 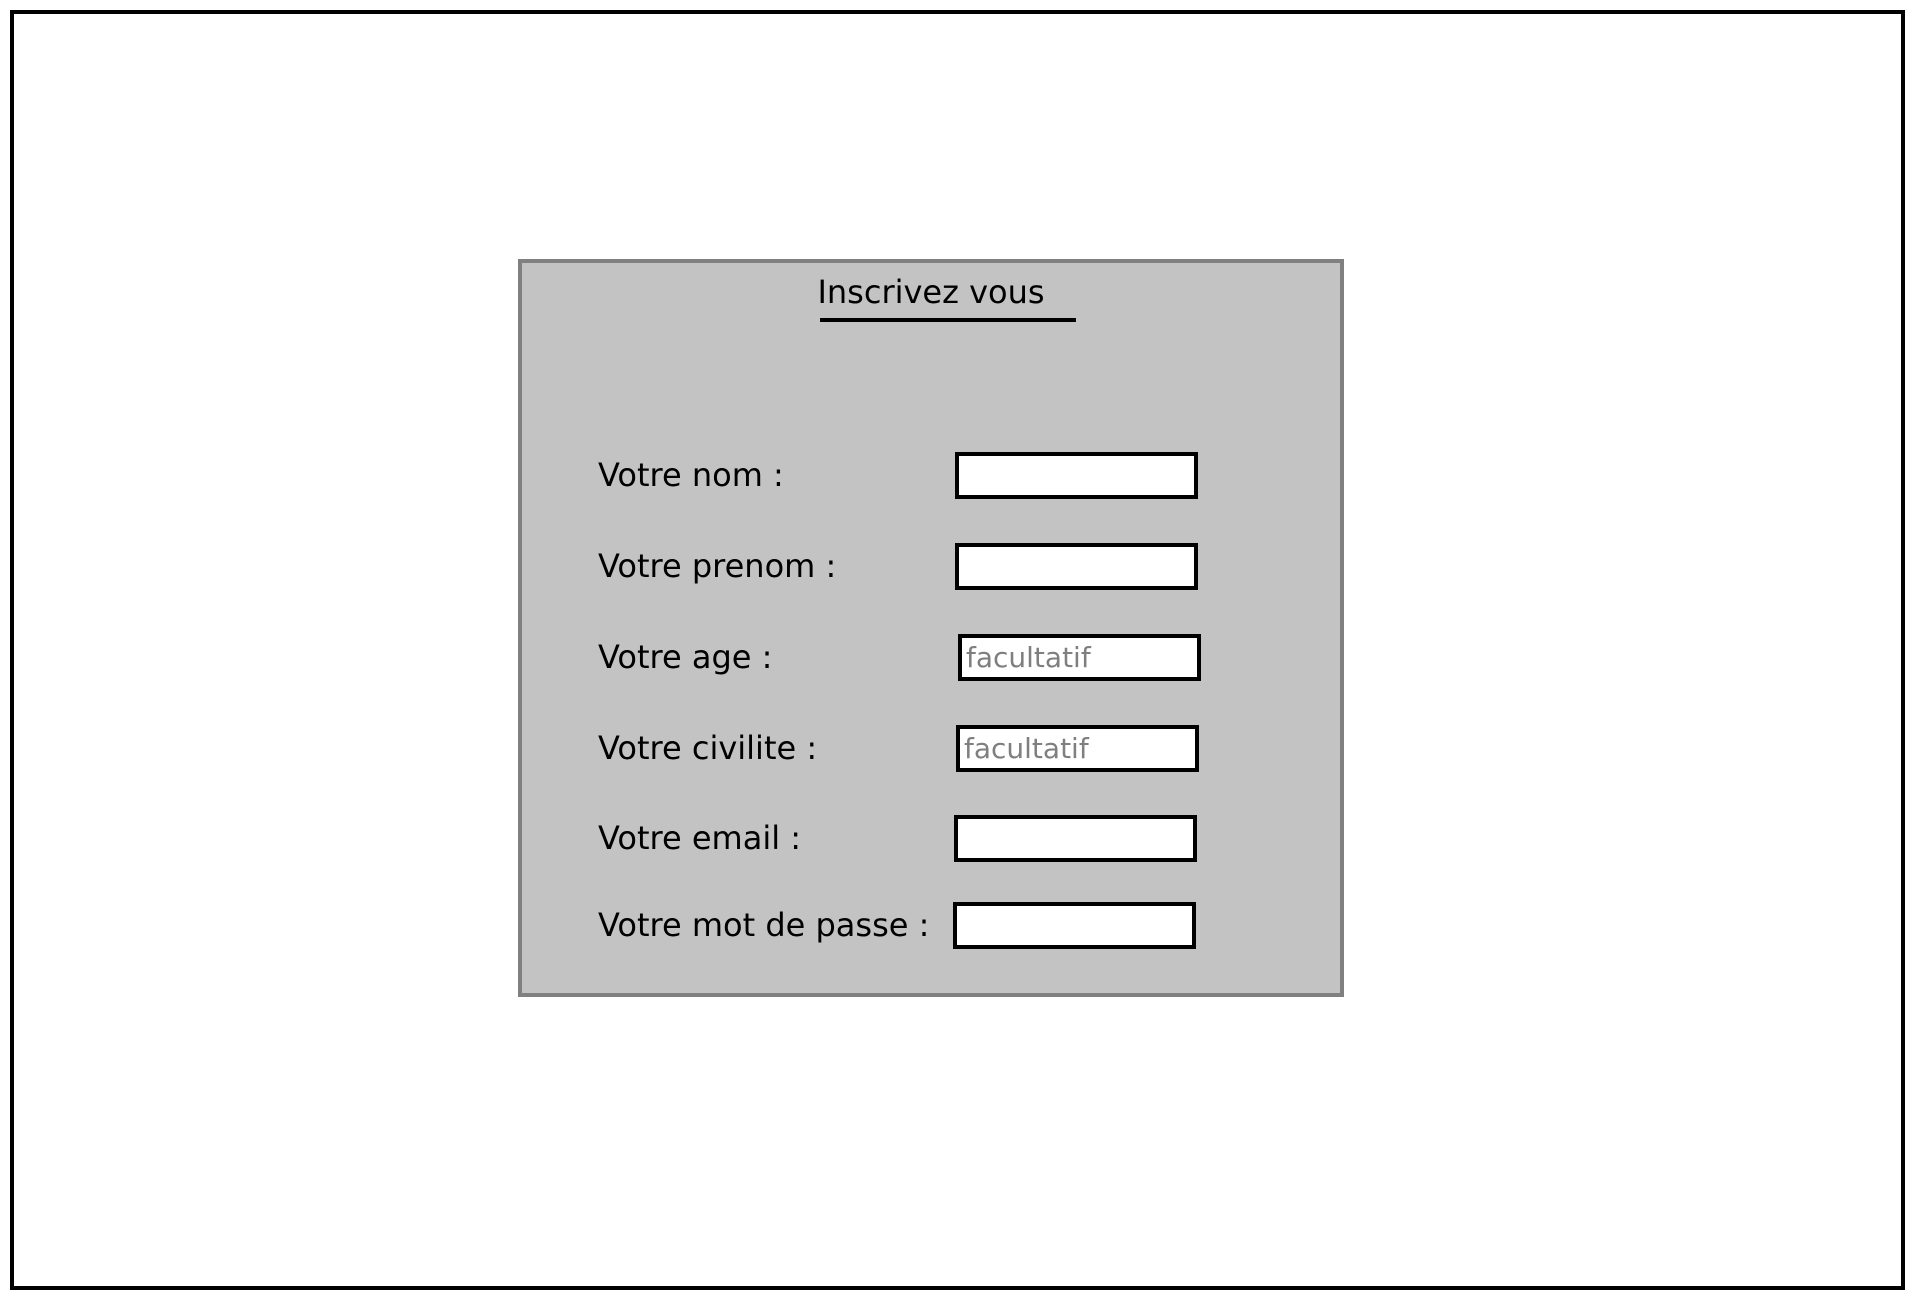 What do you see at coordinates (1075, 838) in the screenshot?
I see `email-input` at bounding box center [1075, 838].